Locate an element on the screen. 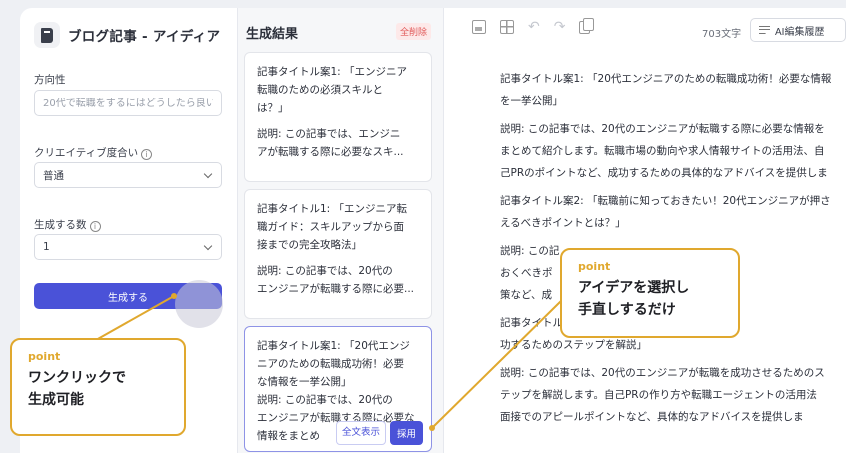 This screenshot has height=453, width=846. point-callout-left: point ワンクリックで 生成可能 is located at coordinates (98, 387).